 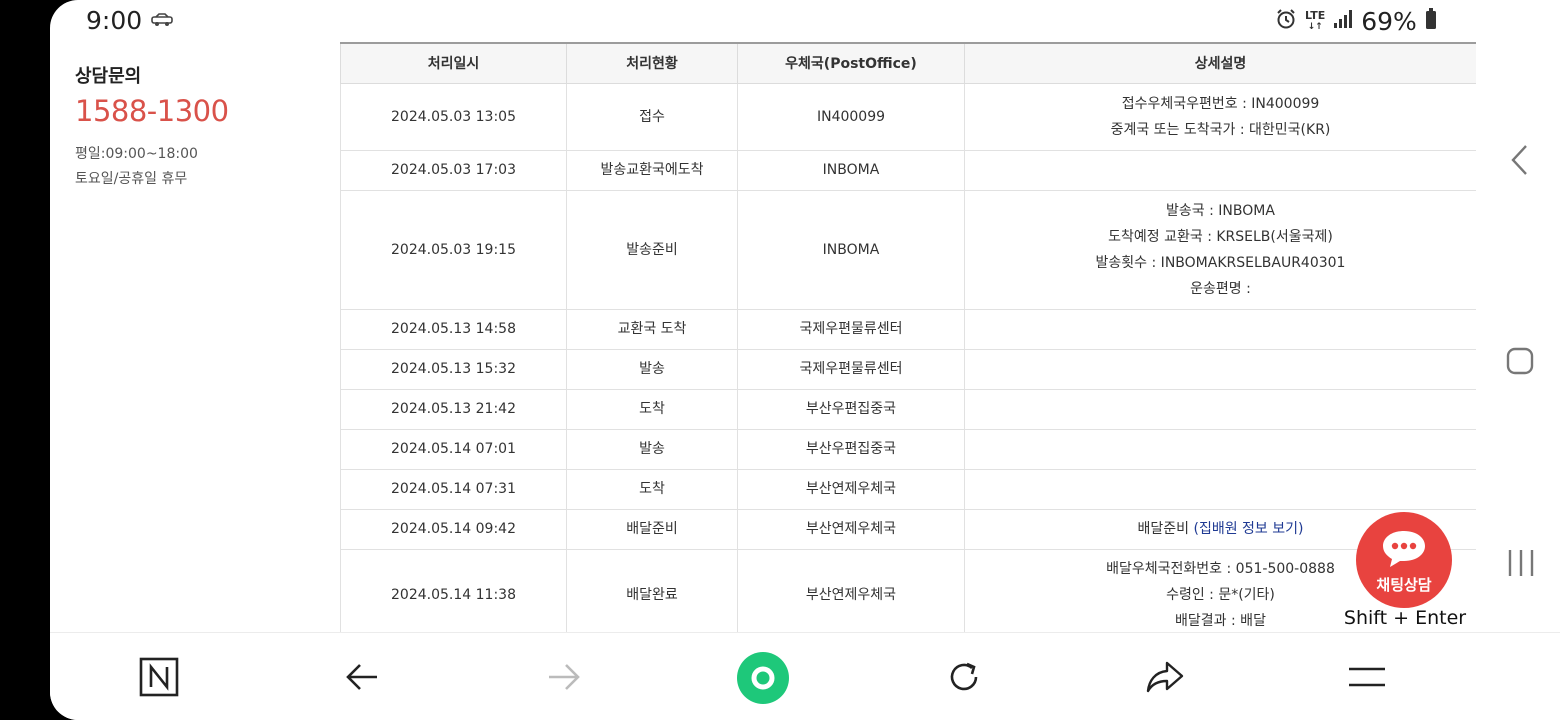 What do you see at coordinates (1315, 20) in the screenshot?
I see `lte-label: LTE ↓↑` at bounding box center [1315, 20].